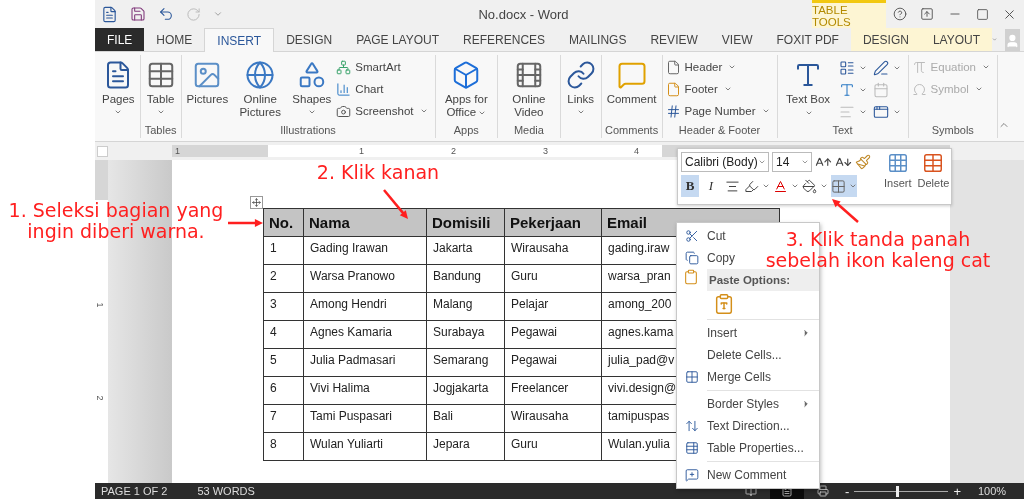 This screenshot has width=1024, height=499. I want to click on ribbon-tab: PAGE LAYOUT, so click(398, 39).